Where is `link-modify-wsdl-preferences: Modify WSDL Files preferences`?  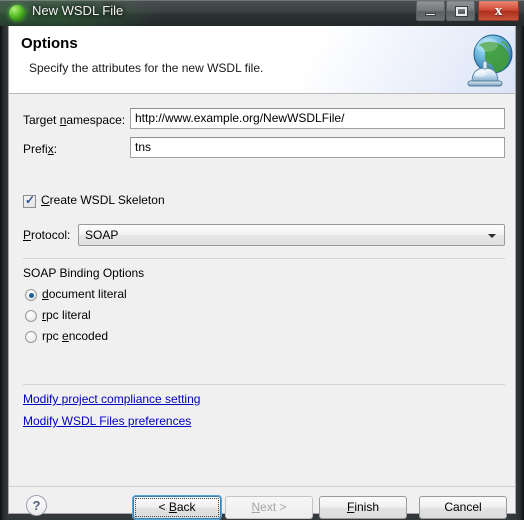
link-modify-wsdl-preferences: Modify WSDL Files preferences is located at coordinates (107, 421).